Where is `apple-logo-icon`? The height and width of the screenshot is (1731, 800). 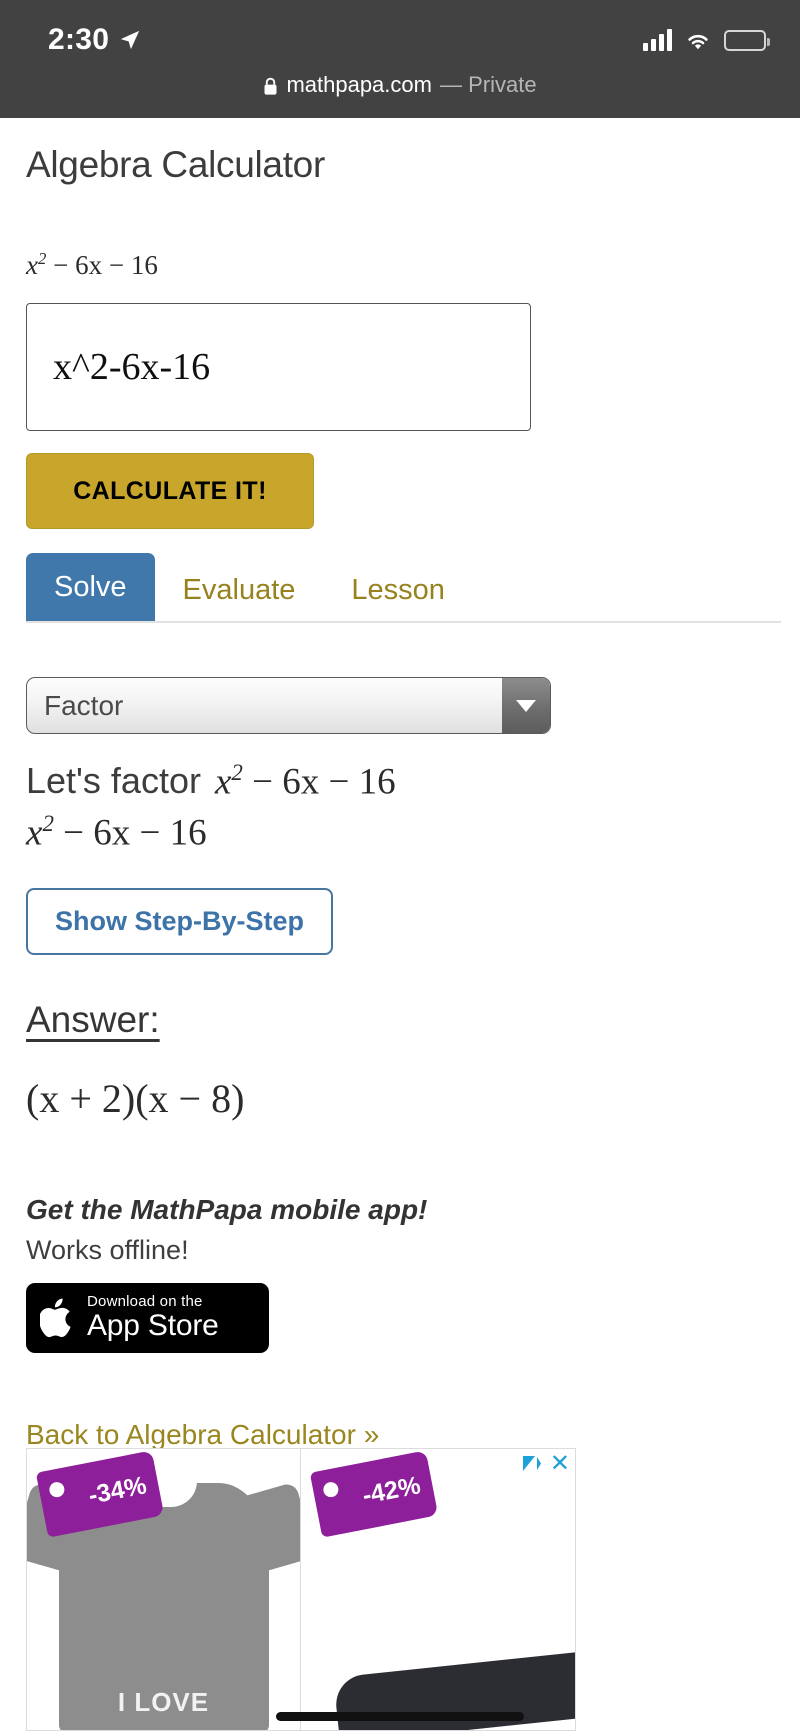 apple-logo-icon is located at coordinates (55, 1317).